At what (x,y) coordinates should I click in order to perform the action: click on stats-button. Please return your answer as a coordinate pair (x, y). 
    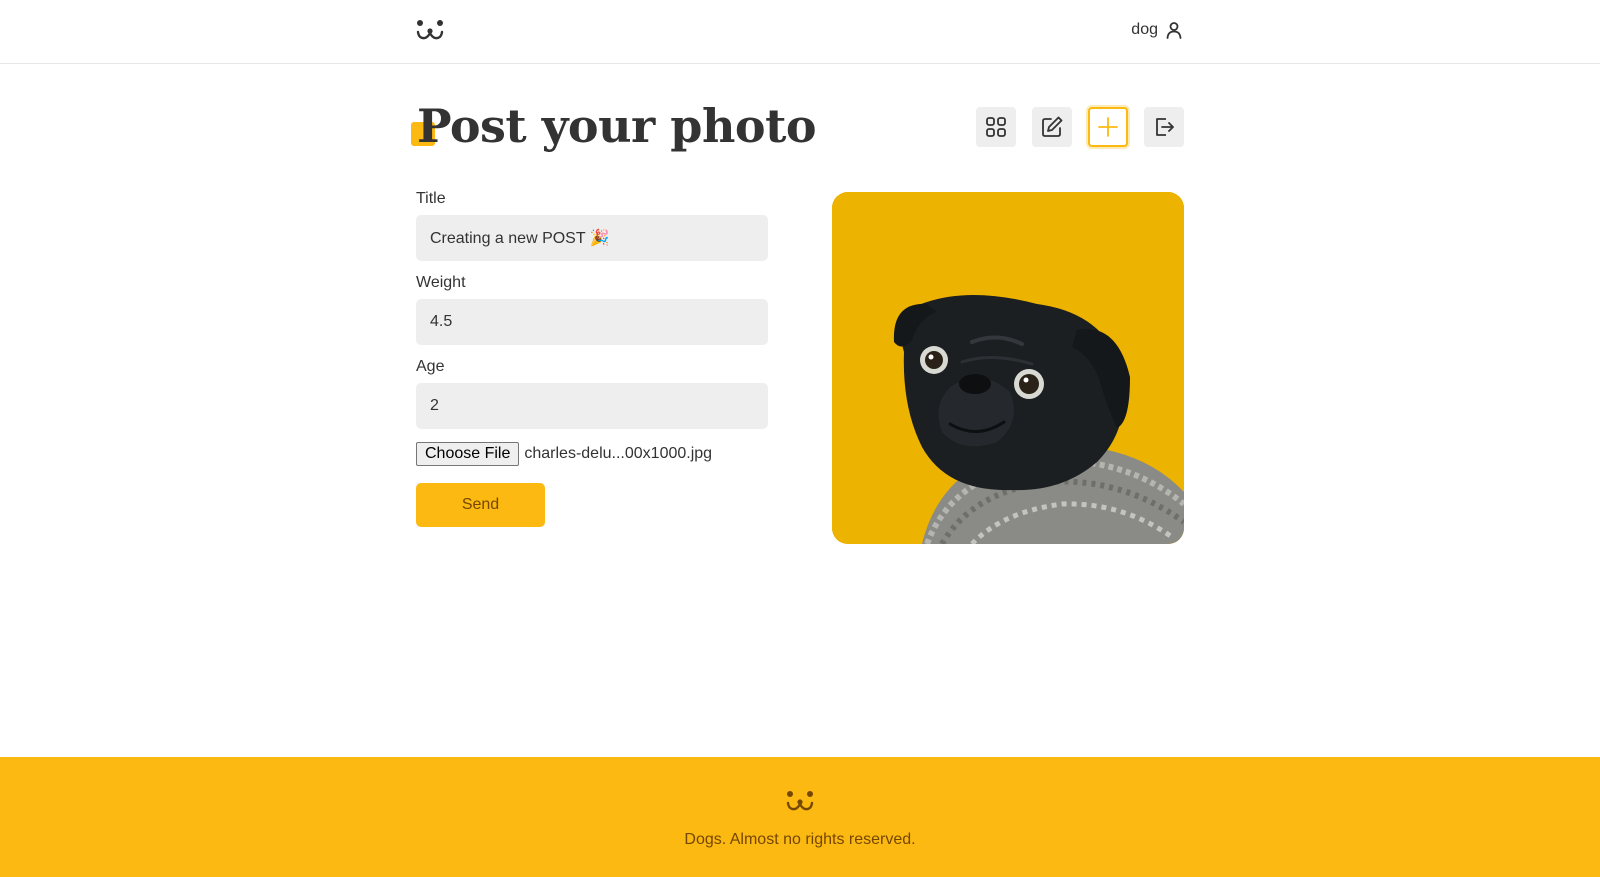
    Looking at the image, I should click on (1052, 127).